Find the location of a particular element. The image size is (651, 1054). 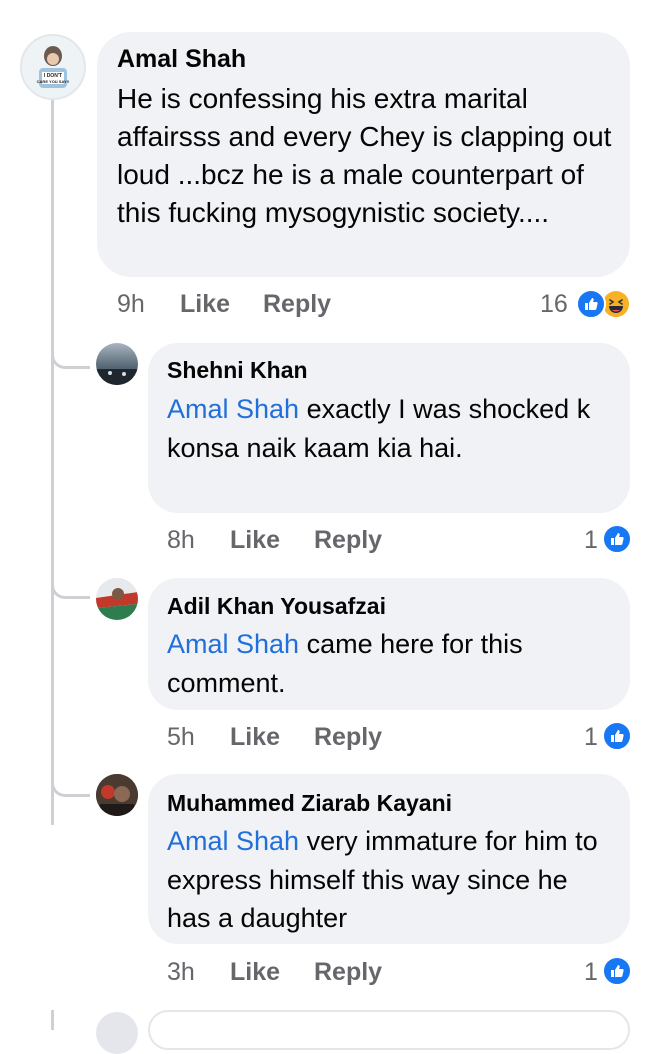

comment-author: Amal Shah is located at coordinates (181, 59).